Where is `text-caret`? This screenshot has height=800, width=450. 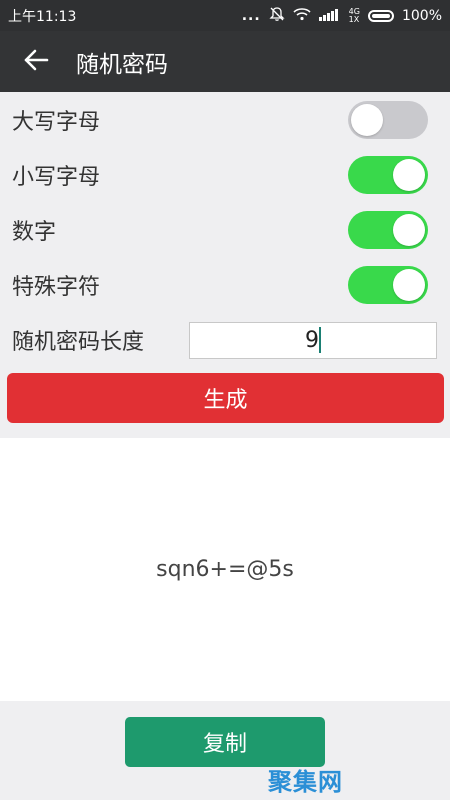
text-caret is located at coordinates (320, 340).